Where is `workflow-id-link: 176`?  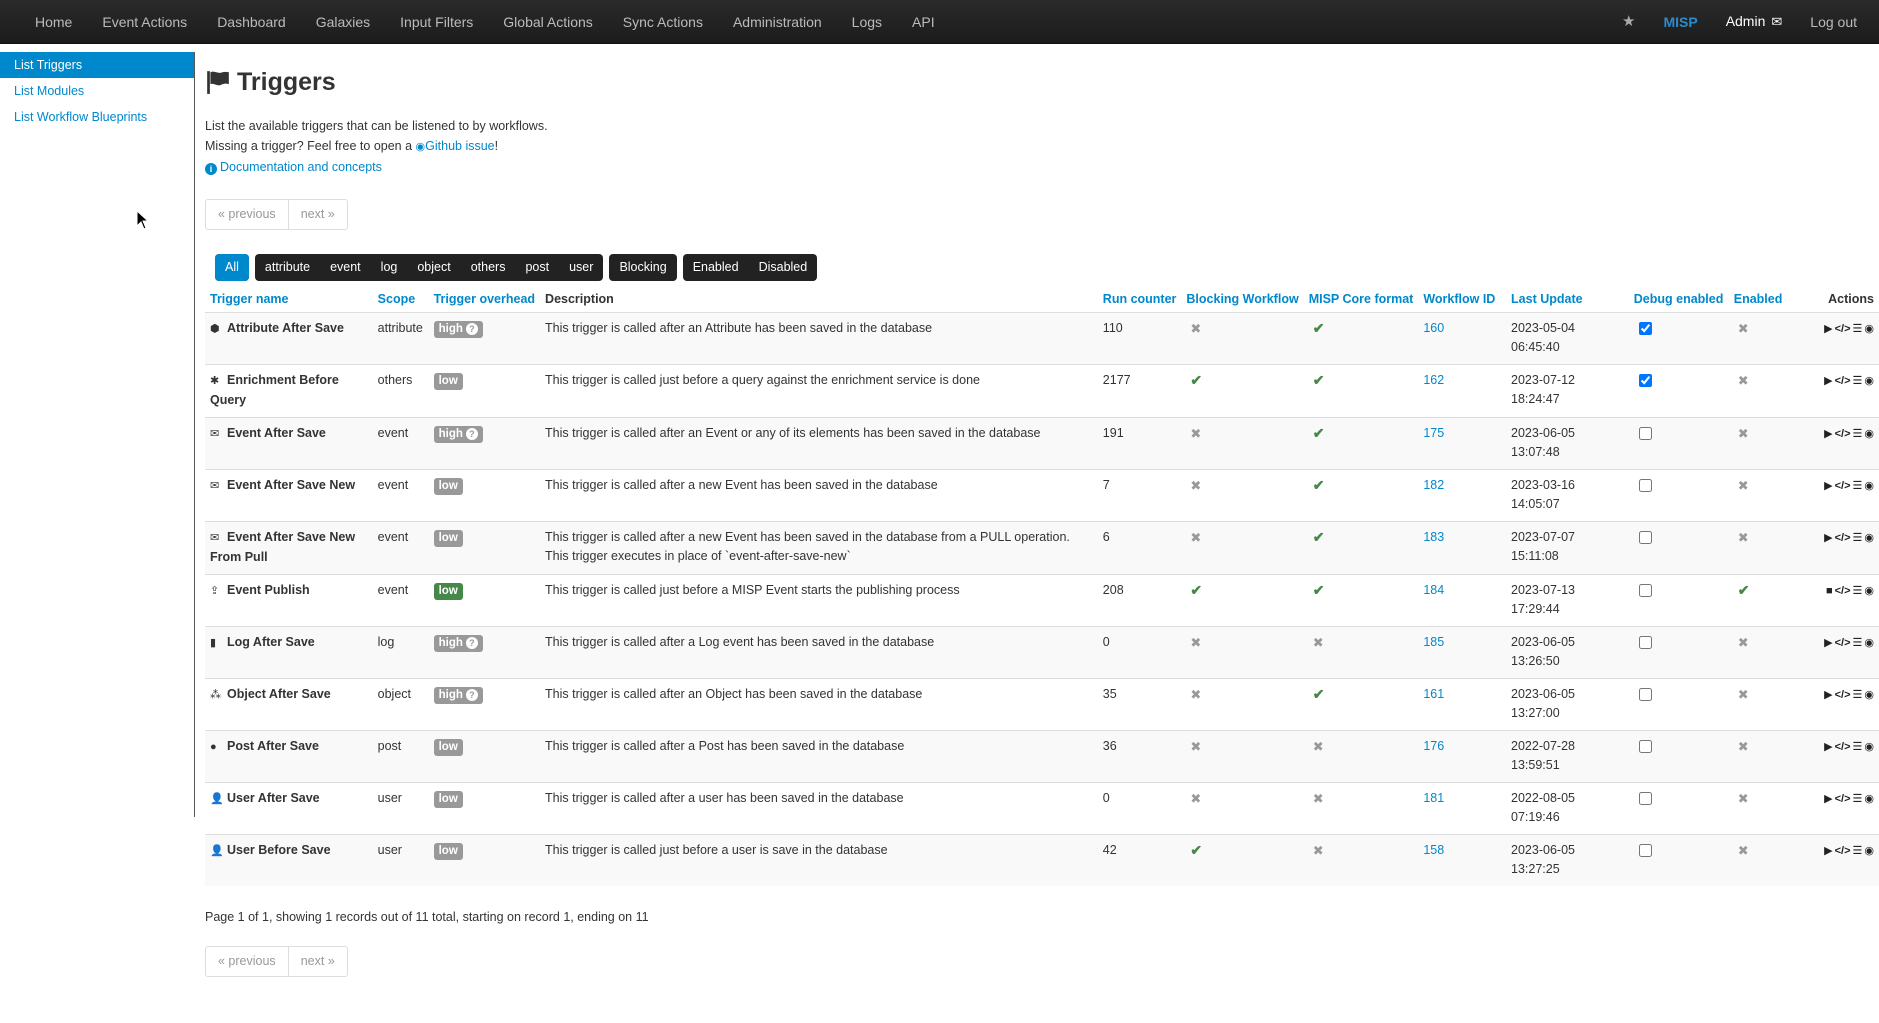 workflow-id-link: 176 is located at coordinates (1433, 746).